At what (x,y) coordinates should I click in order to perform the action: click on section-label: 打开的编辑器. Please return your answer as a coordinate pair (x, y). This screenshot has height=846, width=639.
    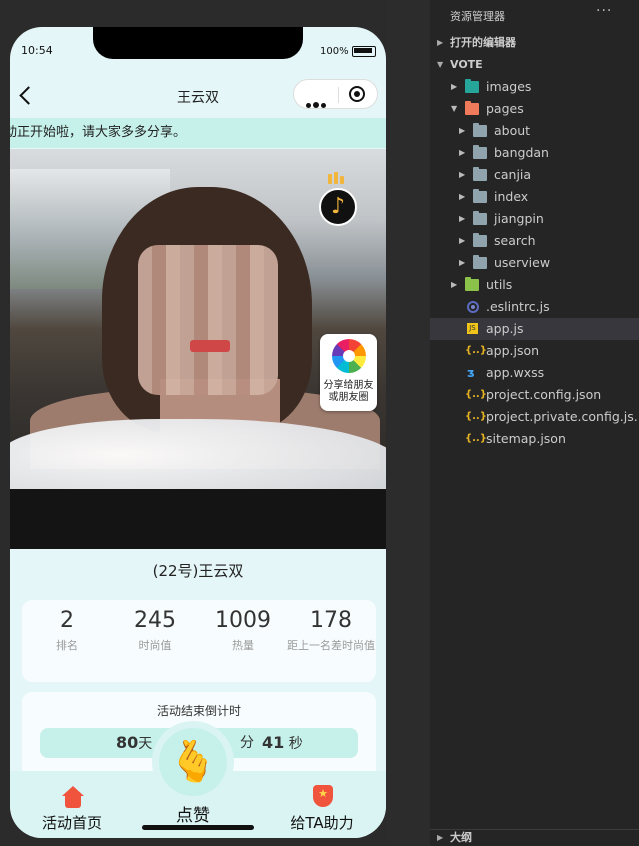
    Looking at the image, I should click on (483, 42).